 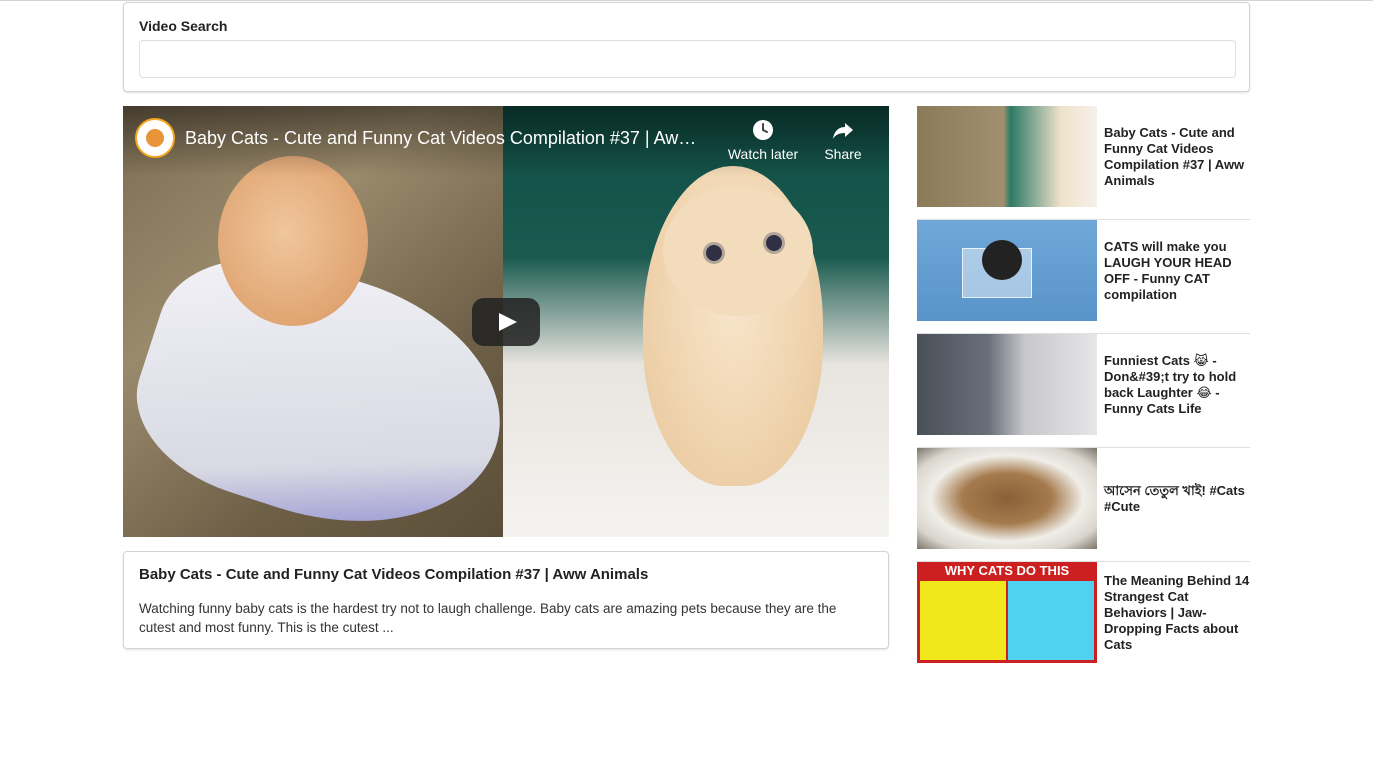 What do you see at coordinates (1007, 612) in the screenshot?
I see `video-thumbnail: WHY CATS DO THIS` at bounding box center [1007, 612].